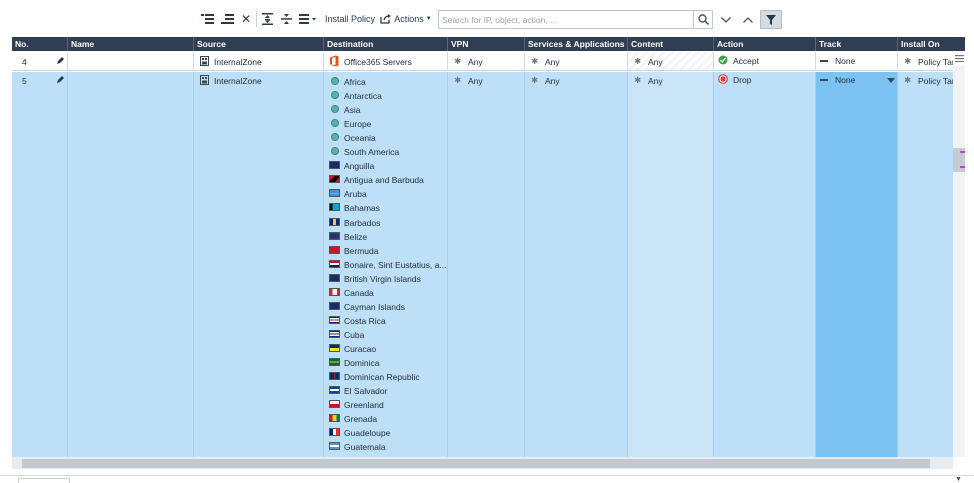 This screenshot has height=483, width=974. I want to click on column-header-destination: Destination, so click(386, 44).